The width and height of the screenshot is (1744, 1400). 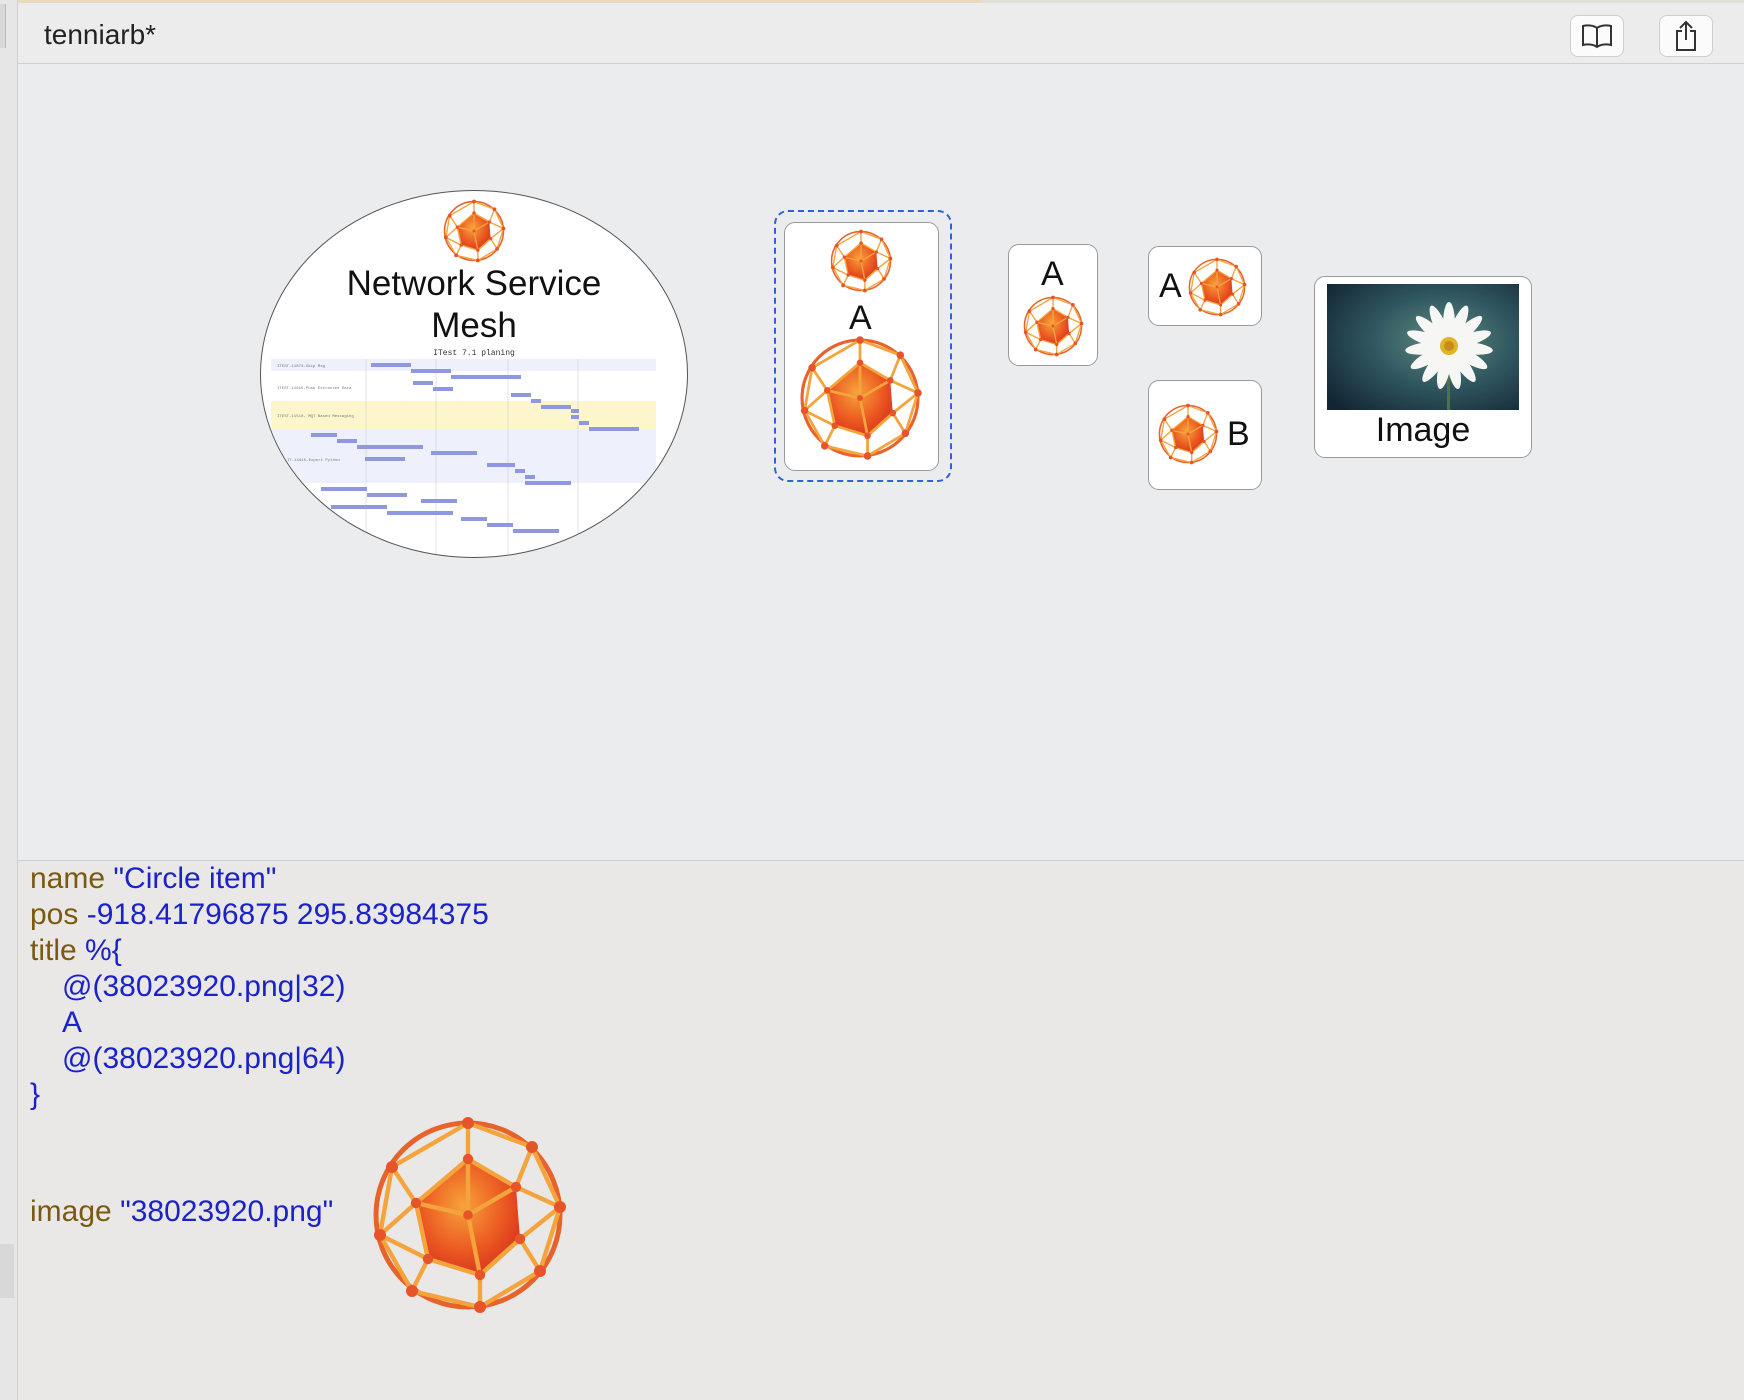 What do you see at coordinates (35, 1095) in the screenshot?
I see `title-close-line: }` at bounding box center [35, 1095].